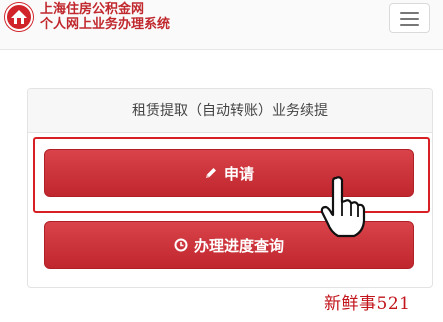 The image size is (443, 322). Describe the element at coordinates (211, 173) in the screenshot. I see `pencil-icon` at that location.